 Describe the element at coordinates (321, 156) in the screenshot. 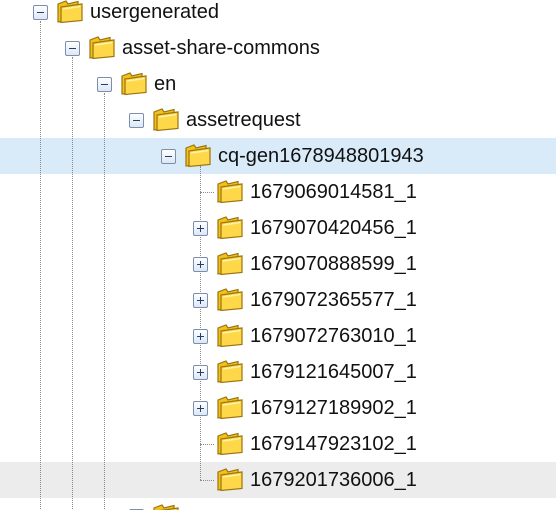

I see `tree-node-label: cq-gen1678948801943` at that location.